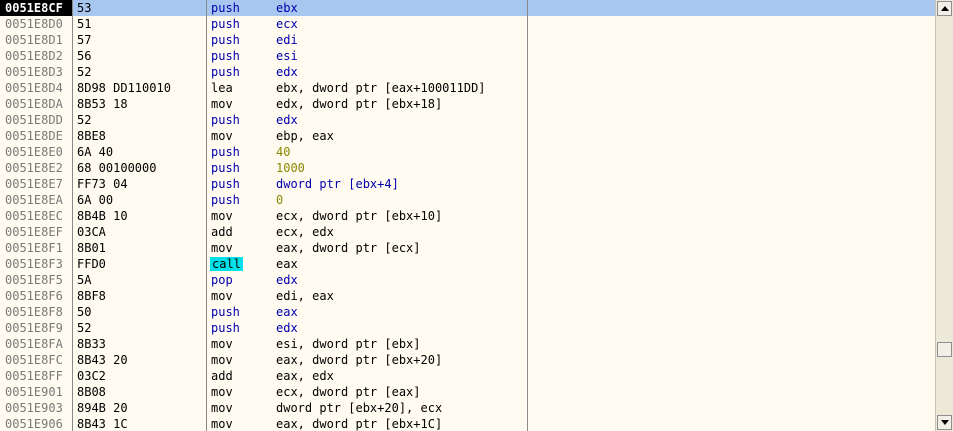 This screenshot has width=953, height=431. What do you see at coordinates (91, 344) in the screenshot?
I see `hex-bytes-cell: 8B33` at bounding box center [91, 344].